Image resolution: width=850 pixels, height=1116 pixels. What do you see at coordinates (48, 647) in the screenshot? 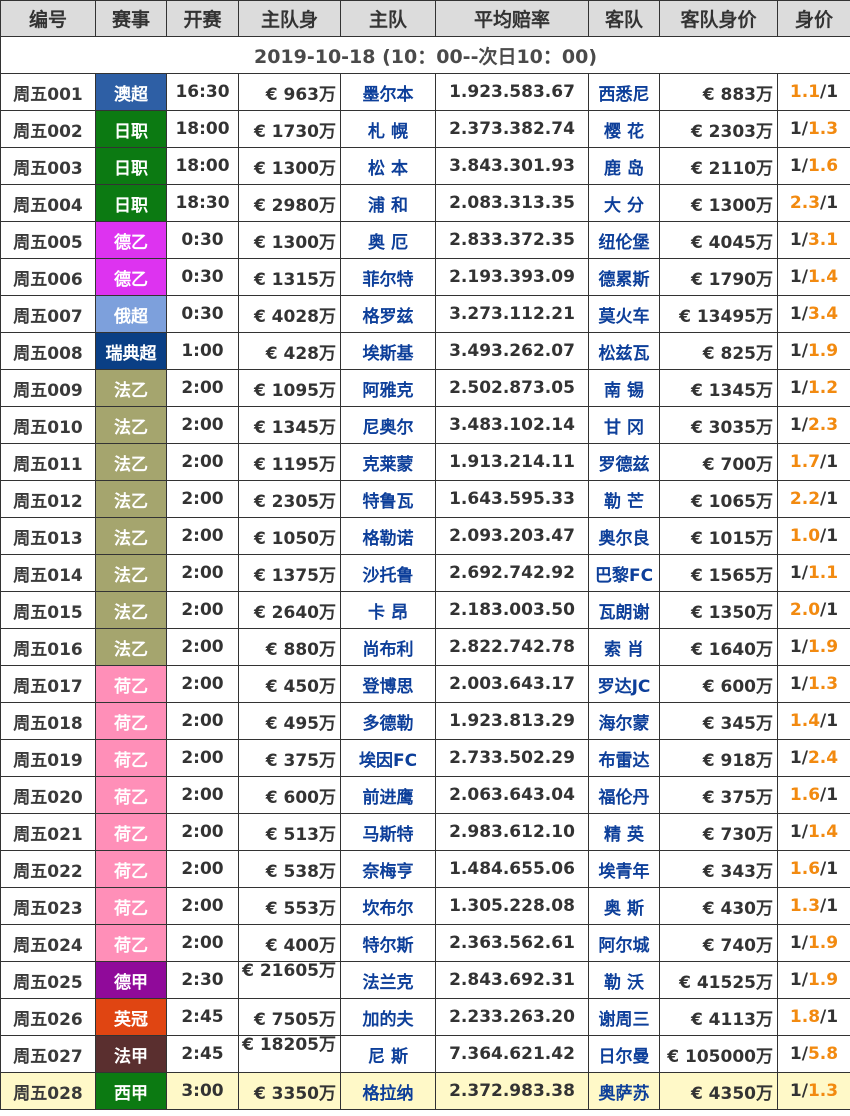
I see `match-id: 周五016` at bounding box center [48, 647].